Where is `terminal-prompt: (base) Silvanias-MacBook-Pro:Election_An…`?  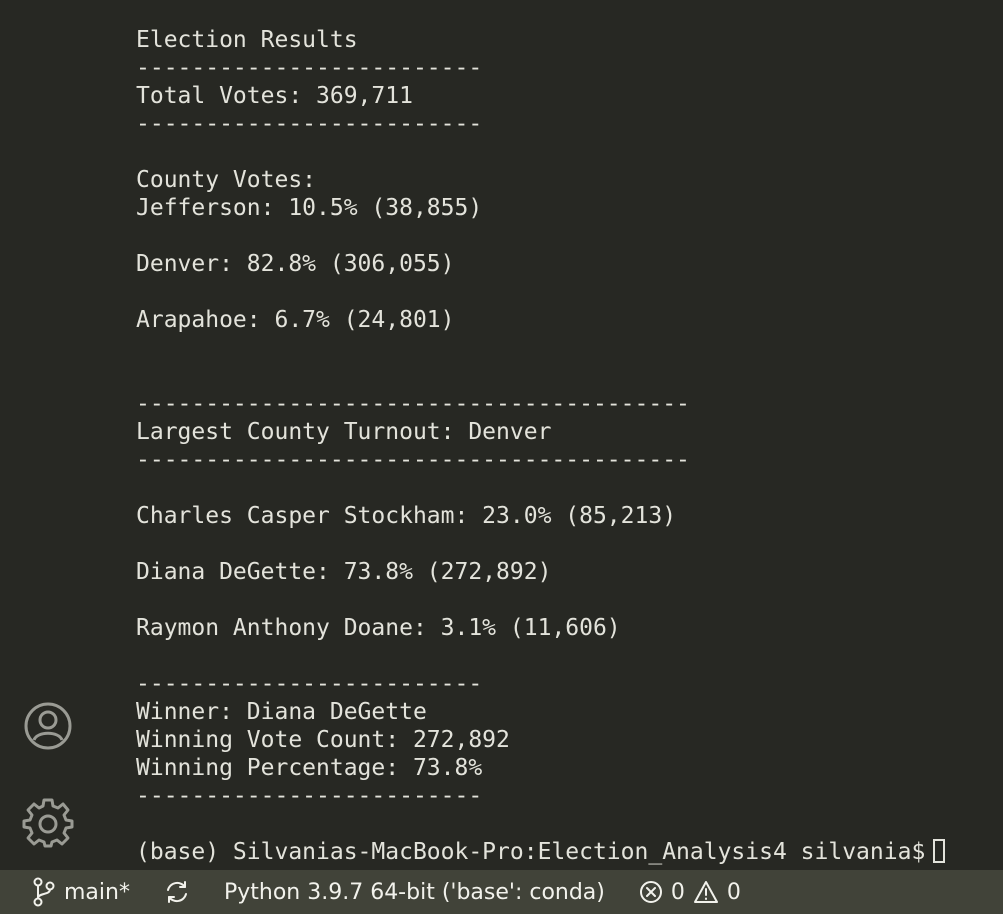 terminal-prompt: (base) Silvanias-MacBook-Pro:Election_An… is located at coordinates (531, 852).